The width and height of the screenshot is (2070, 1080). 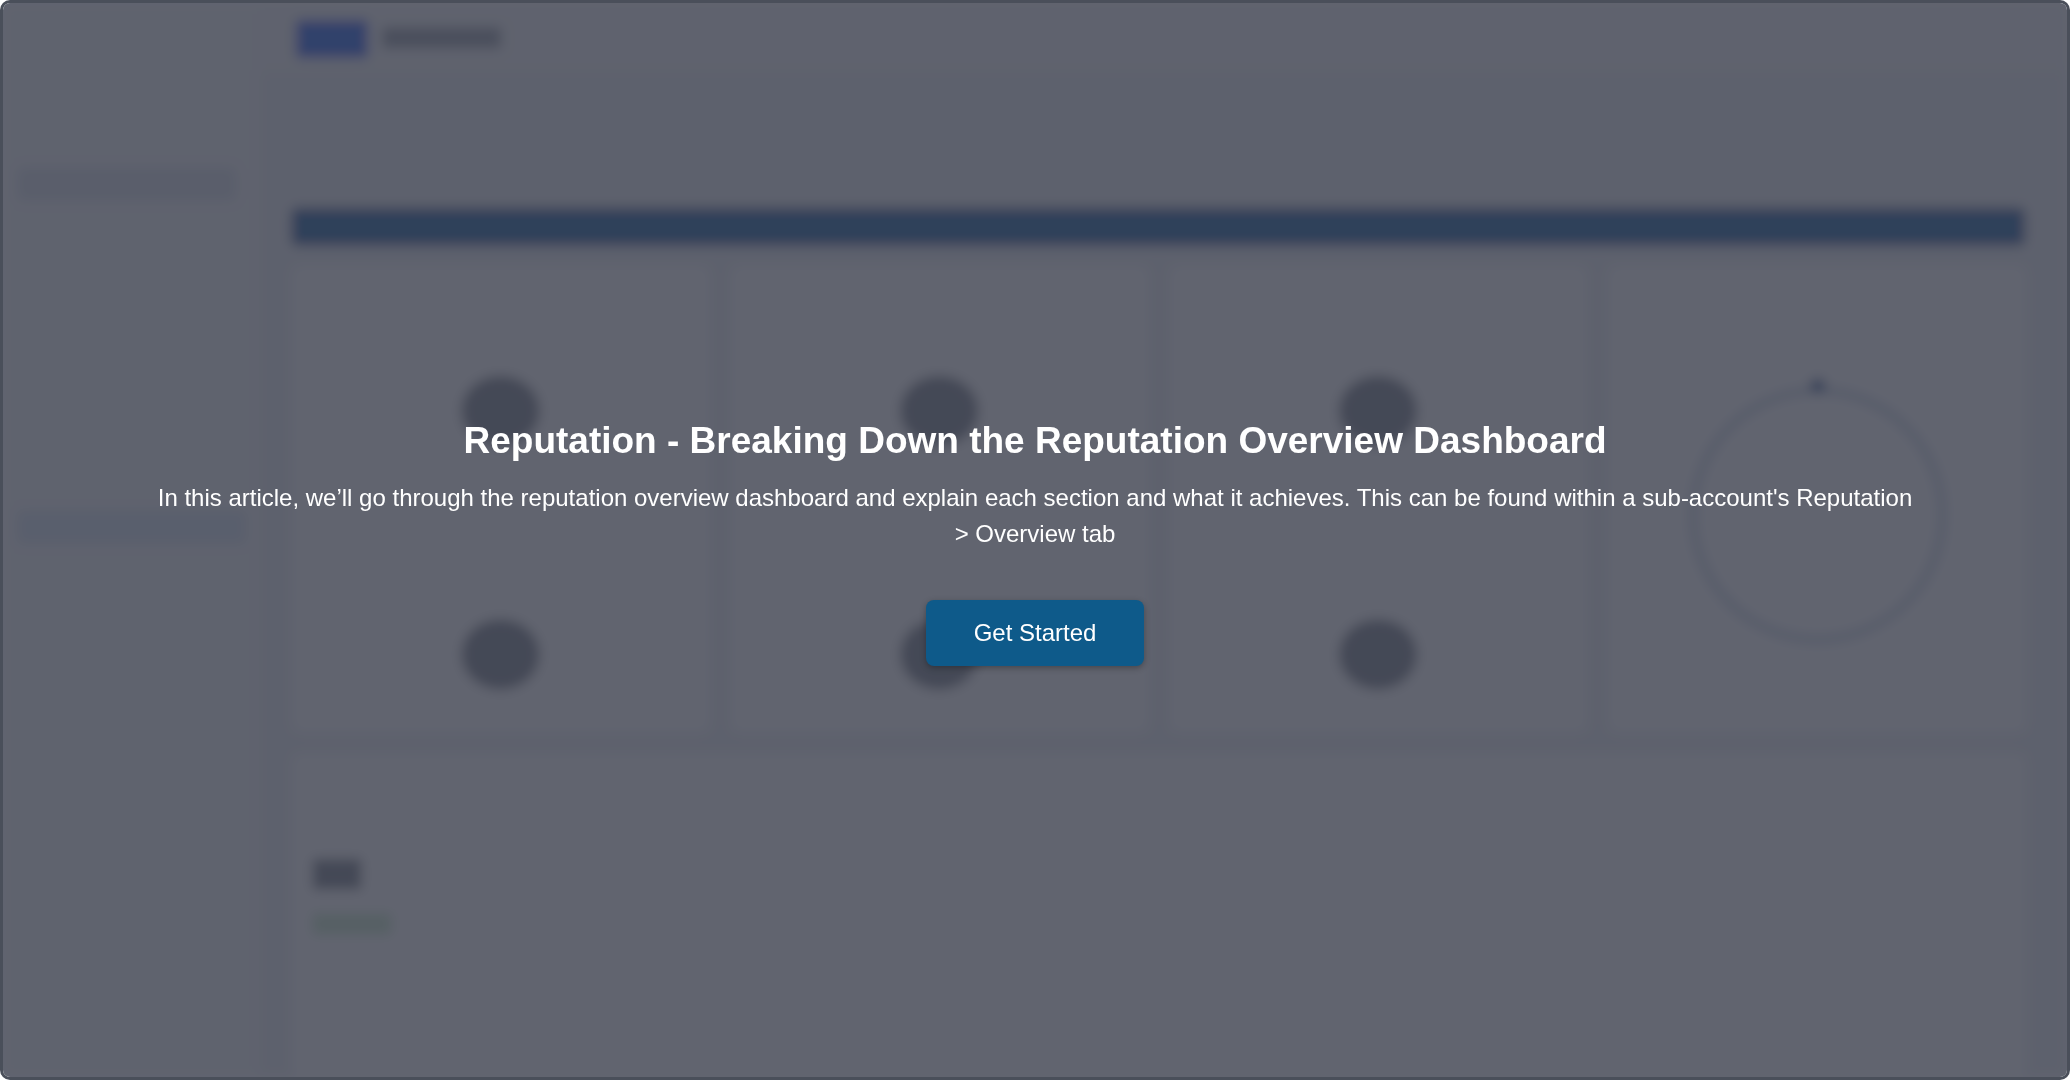 I want to click on get-started-button: Get Started, so click(x=1035, y=633).